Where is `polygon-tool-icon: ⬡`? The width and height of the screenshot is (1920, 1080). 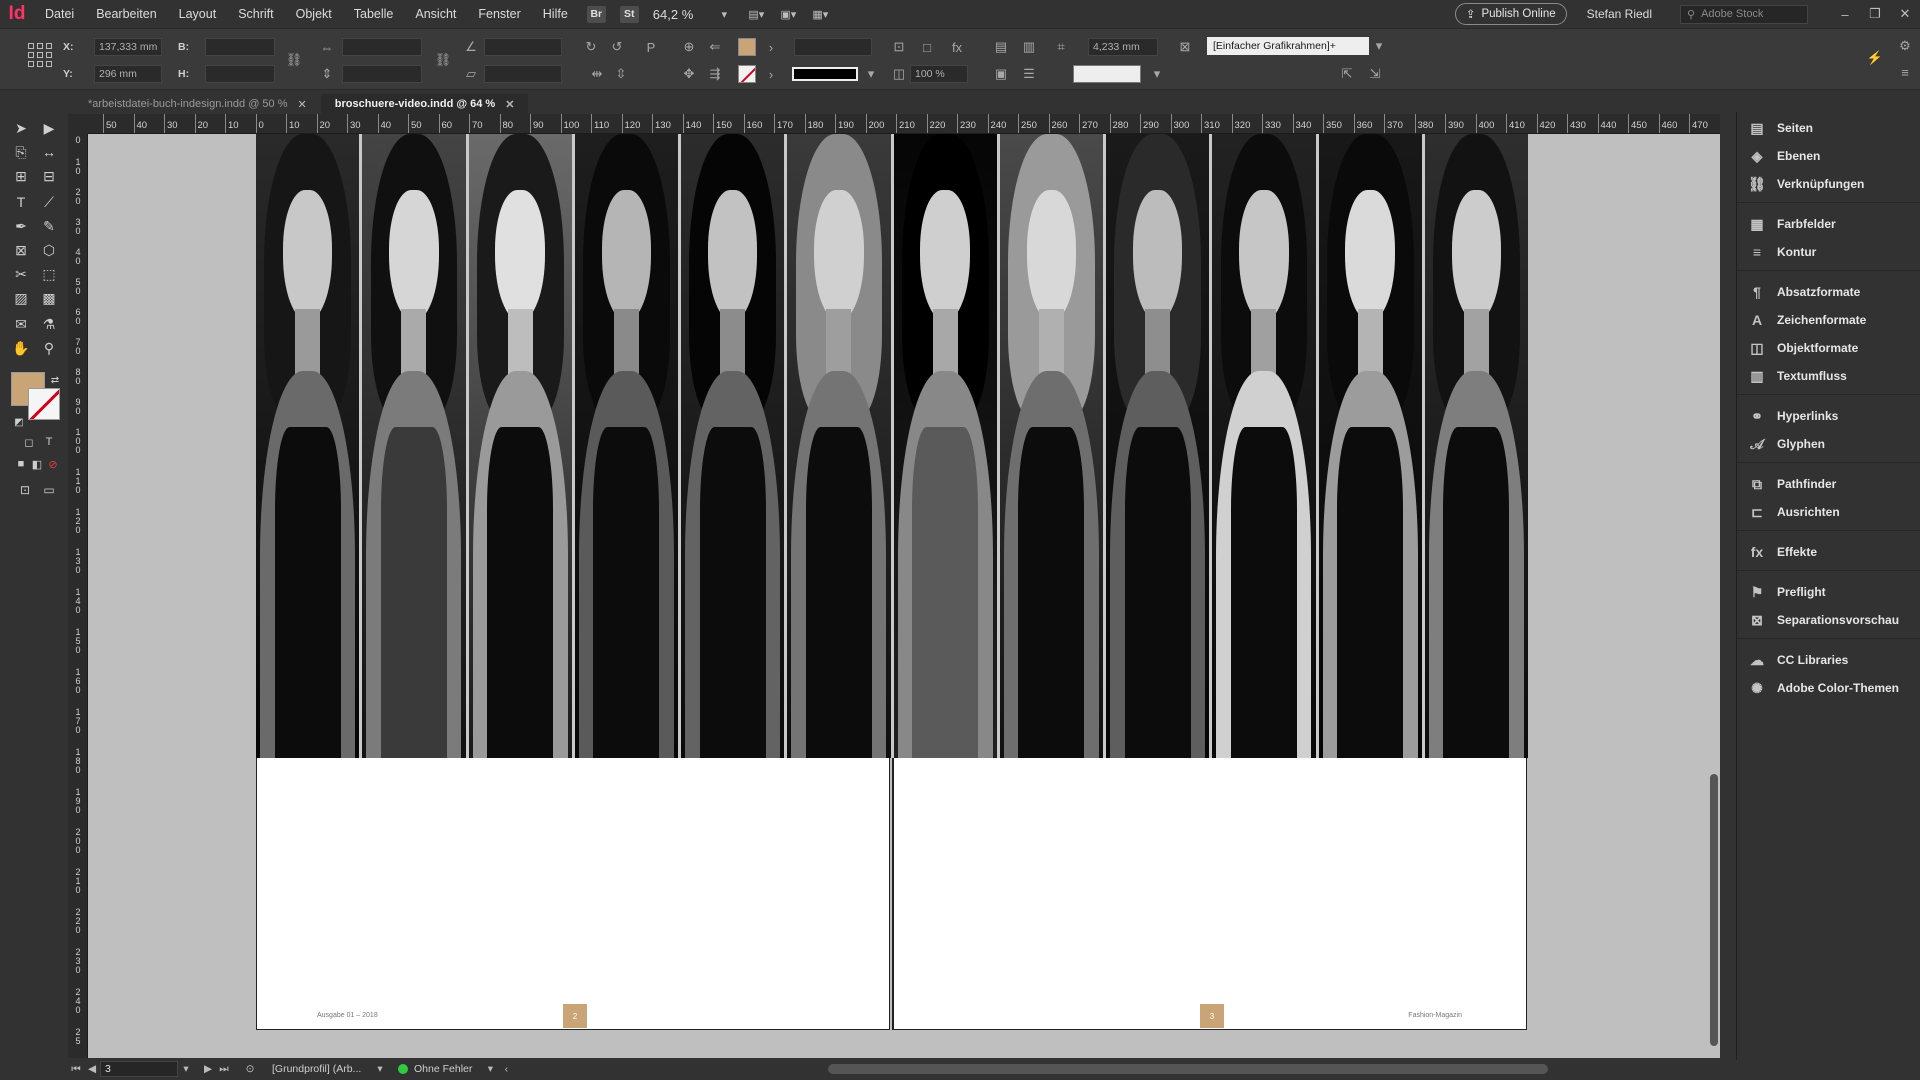 polygon-tool-icon: ⬡ is located at coordinates (49, 250).